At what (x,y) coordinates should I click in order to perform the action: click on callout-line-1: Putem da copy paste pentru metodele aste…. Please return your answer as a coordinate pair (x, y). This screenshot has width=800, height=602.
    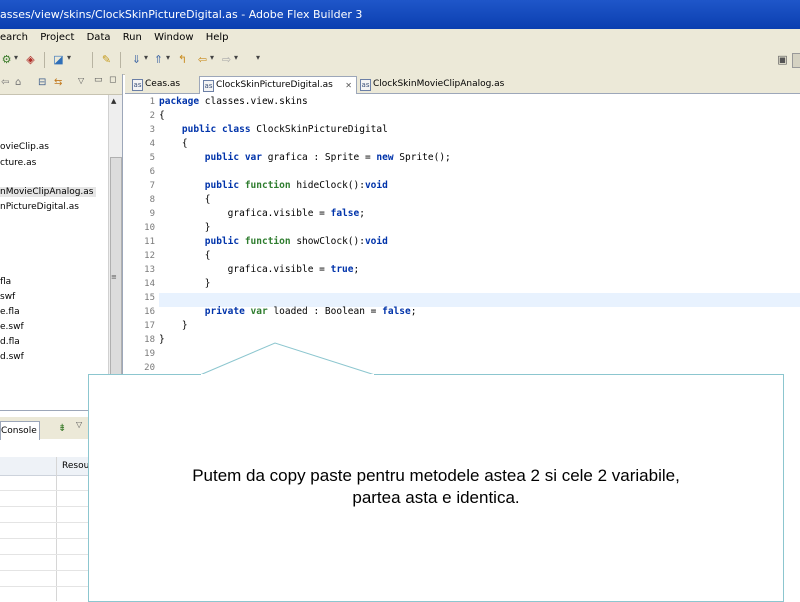
    Looking at the image, I should click on (436, 475).